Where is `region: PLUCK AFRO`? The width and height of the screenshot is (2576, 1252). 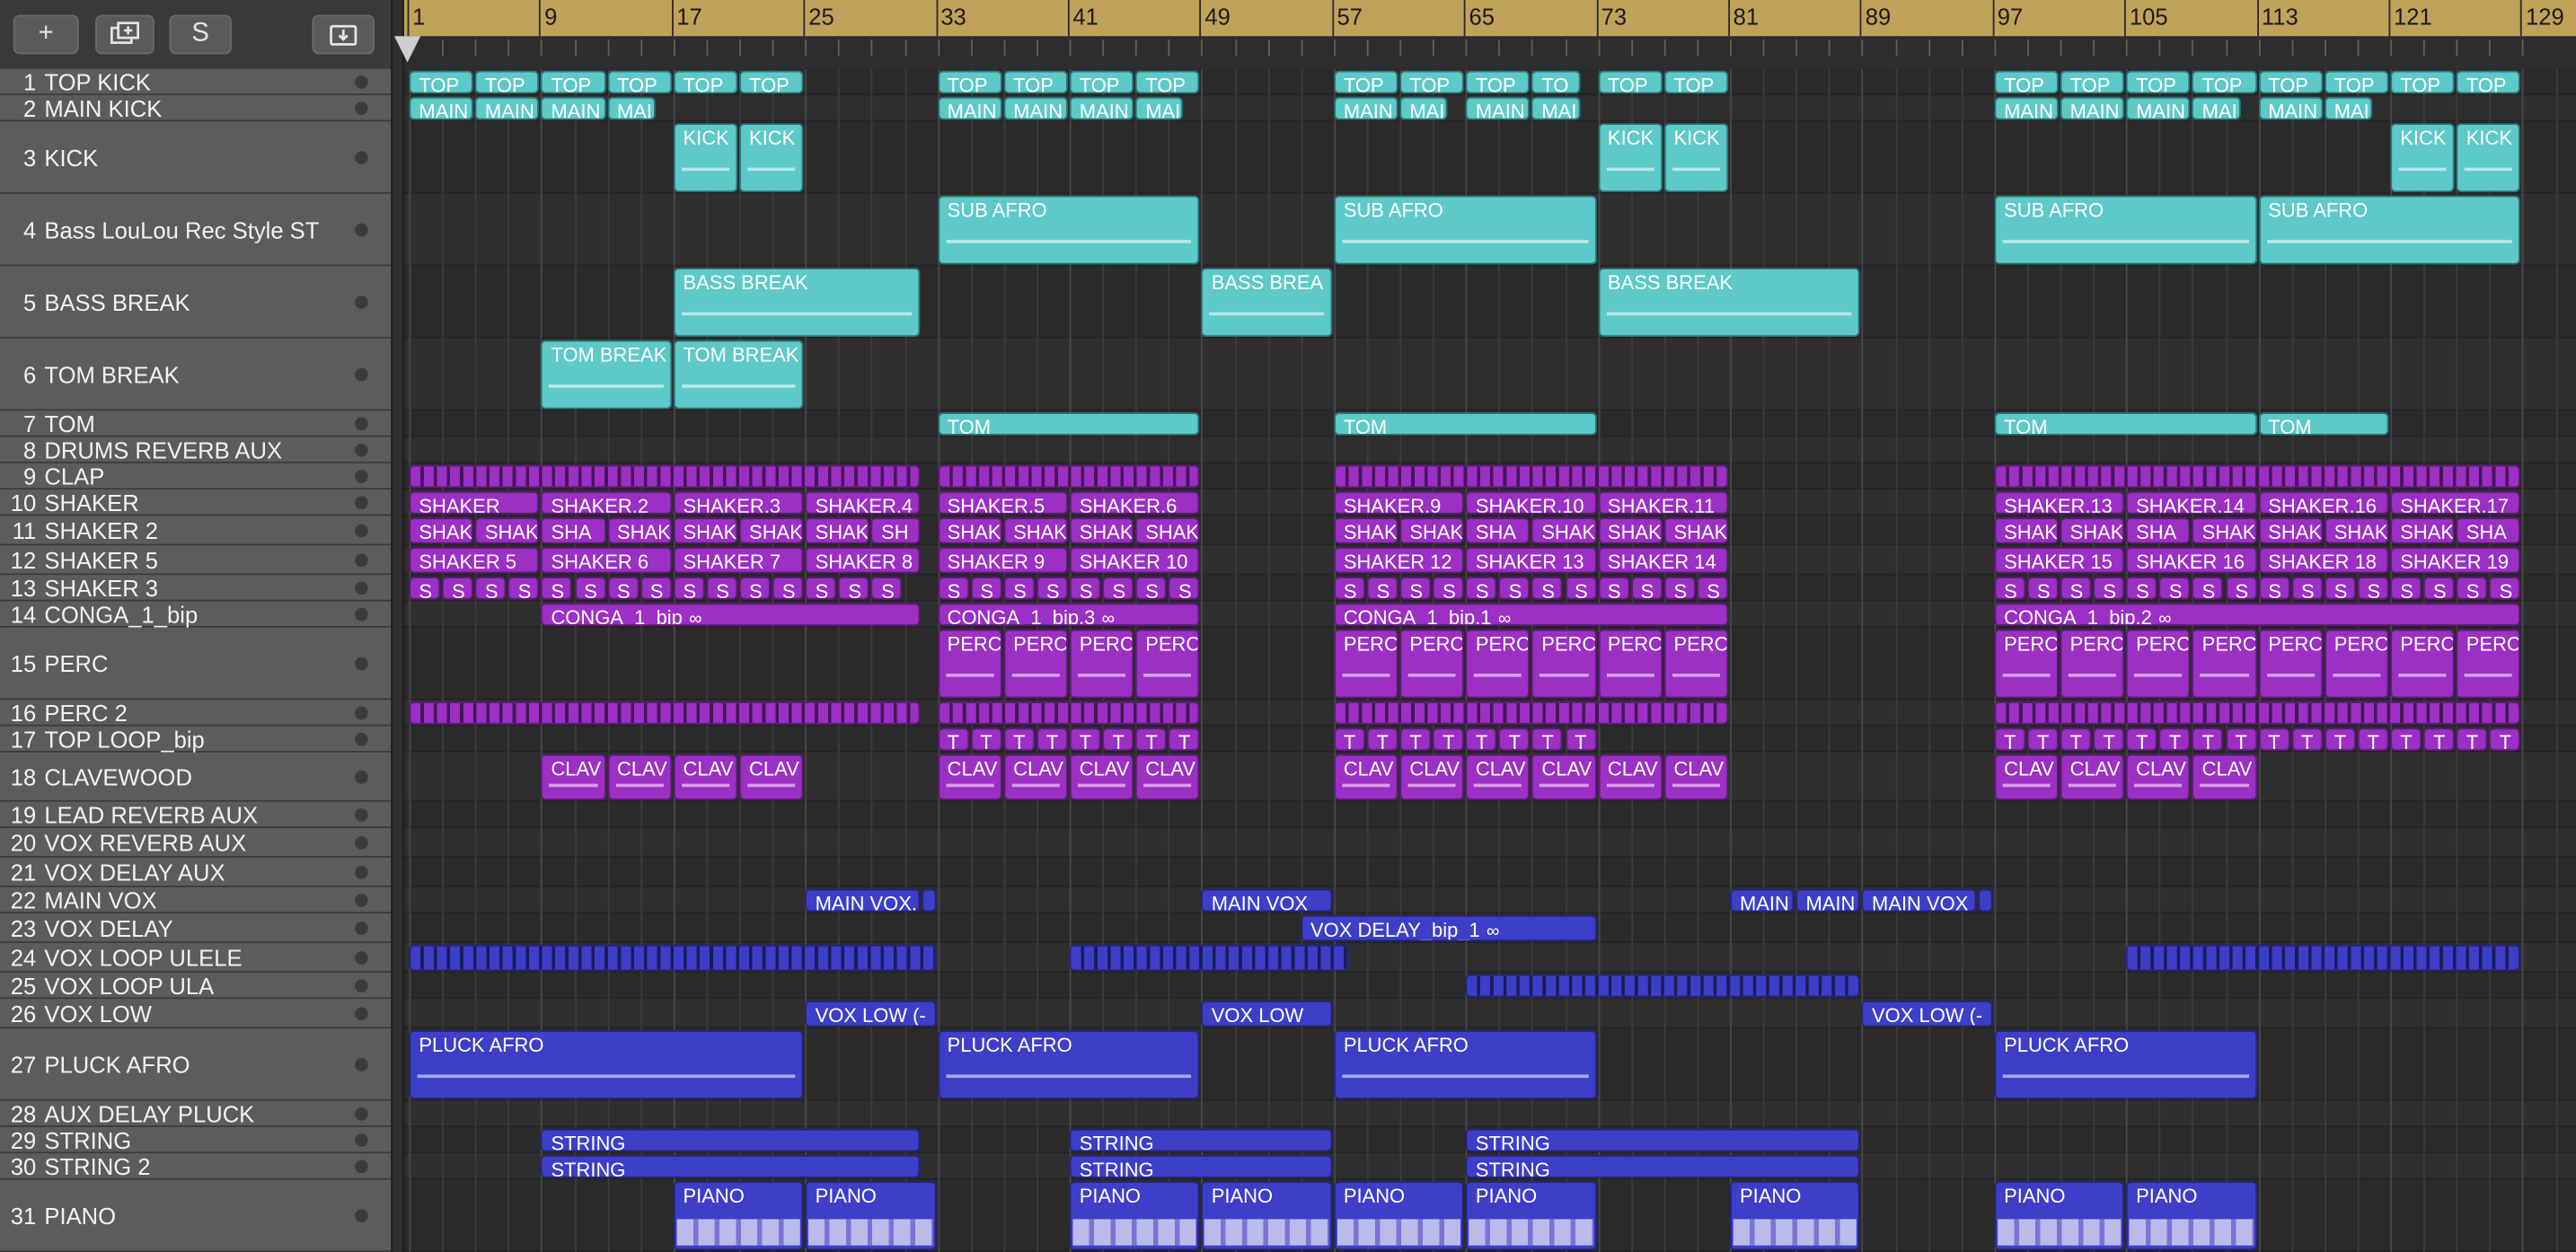
region: PLUCK AFRO is located at coordinates (606, 1064).